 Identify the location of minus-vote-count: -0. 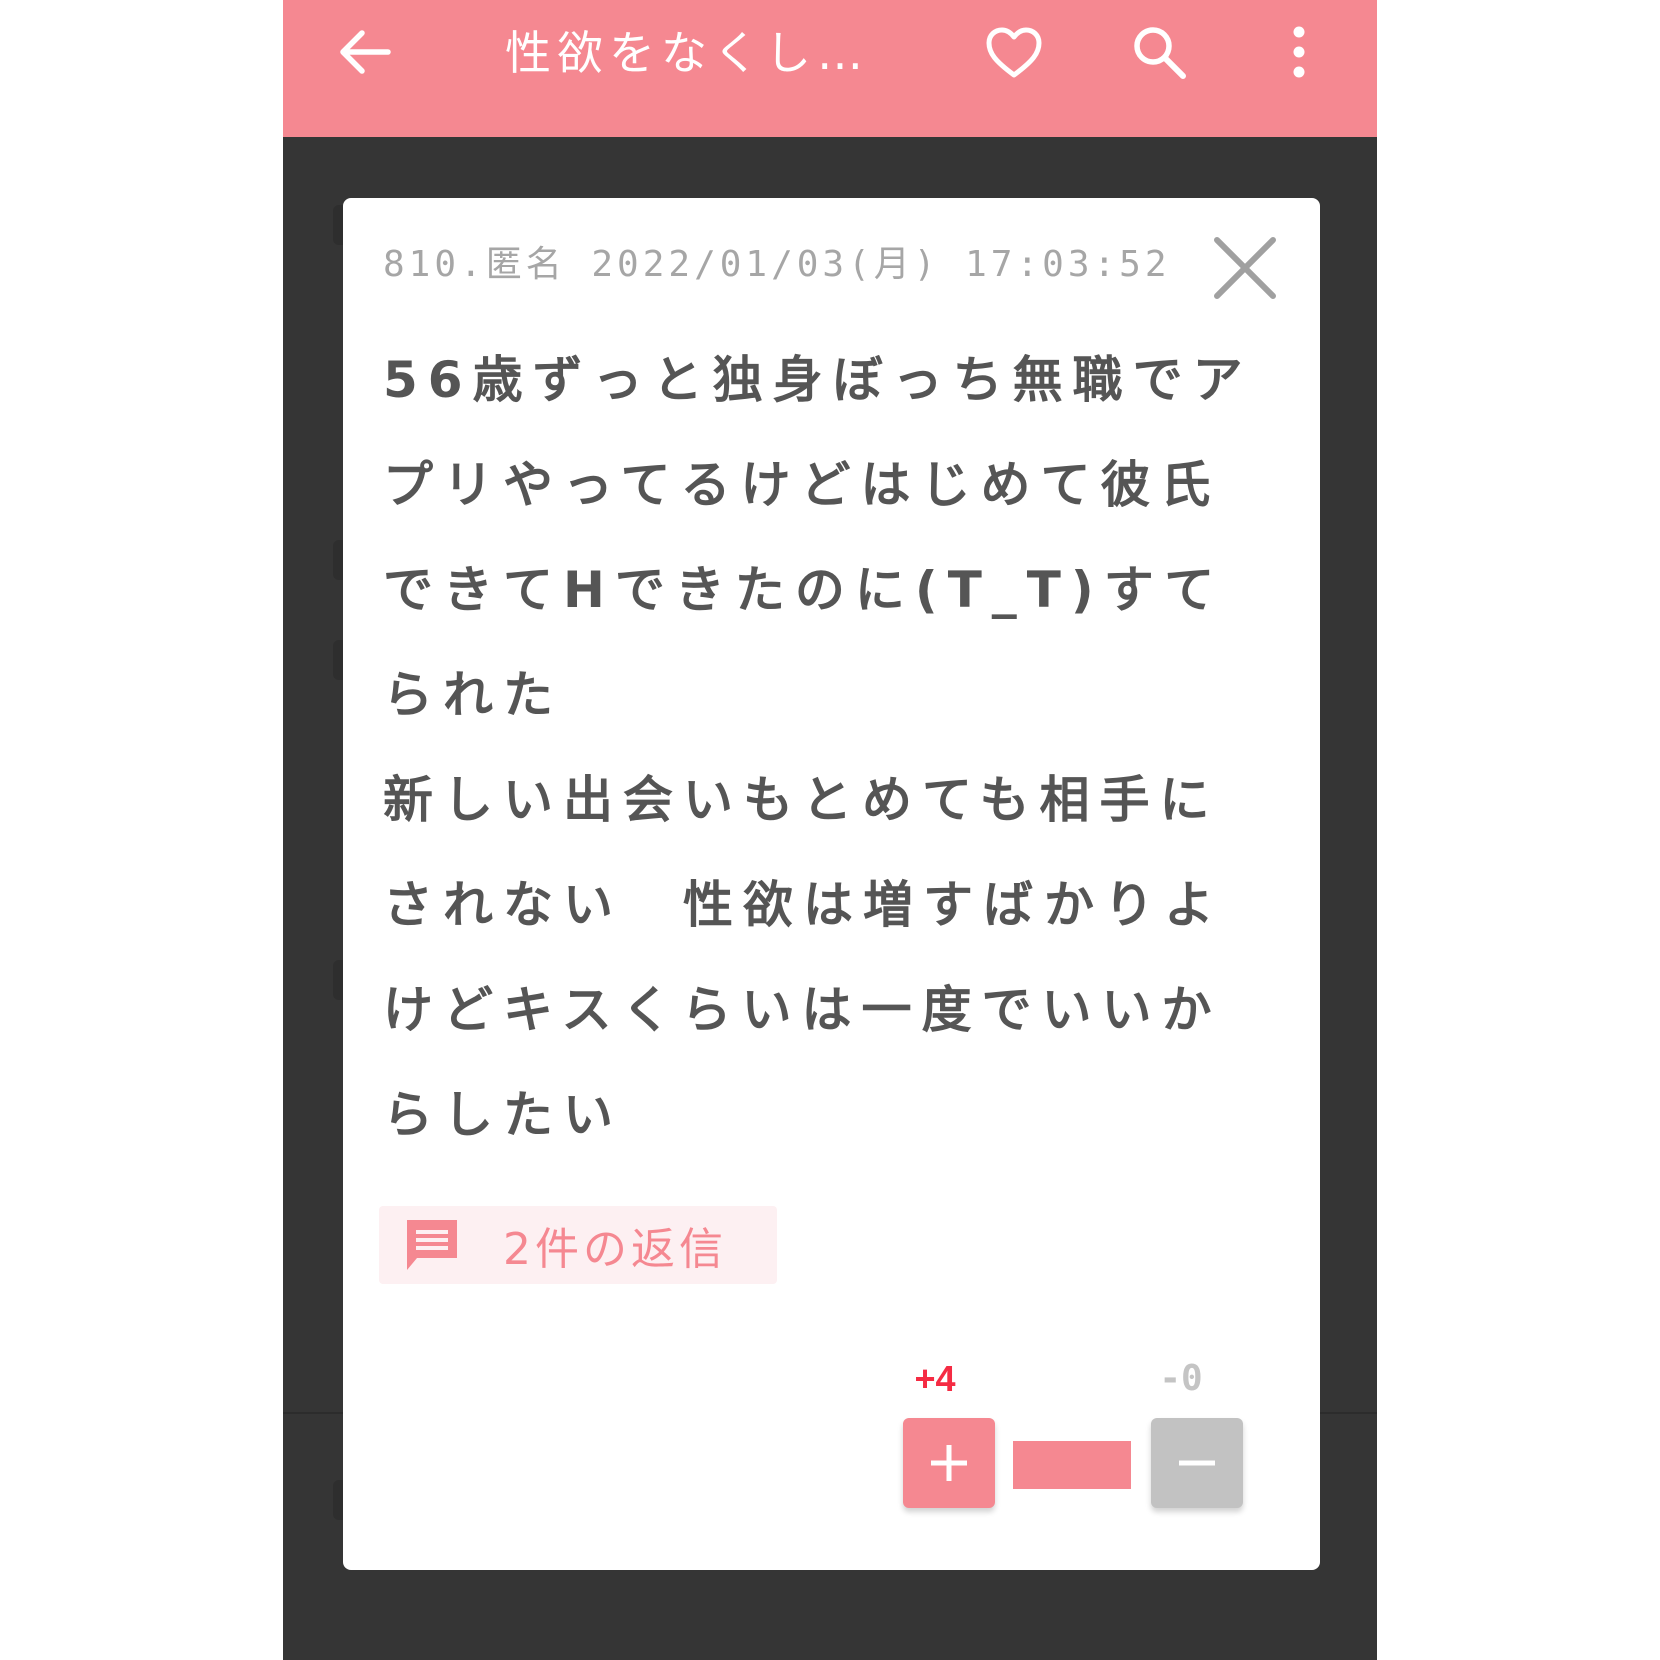
(1181, 1378).